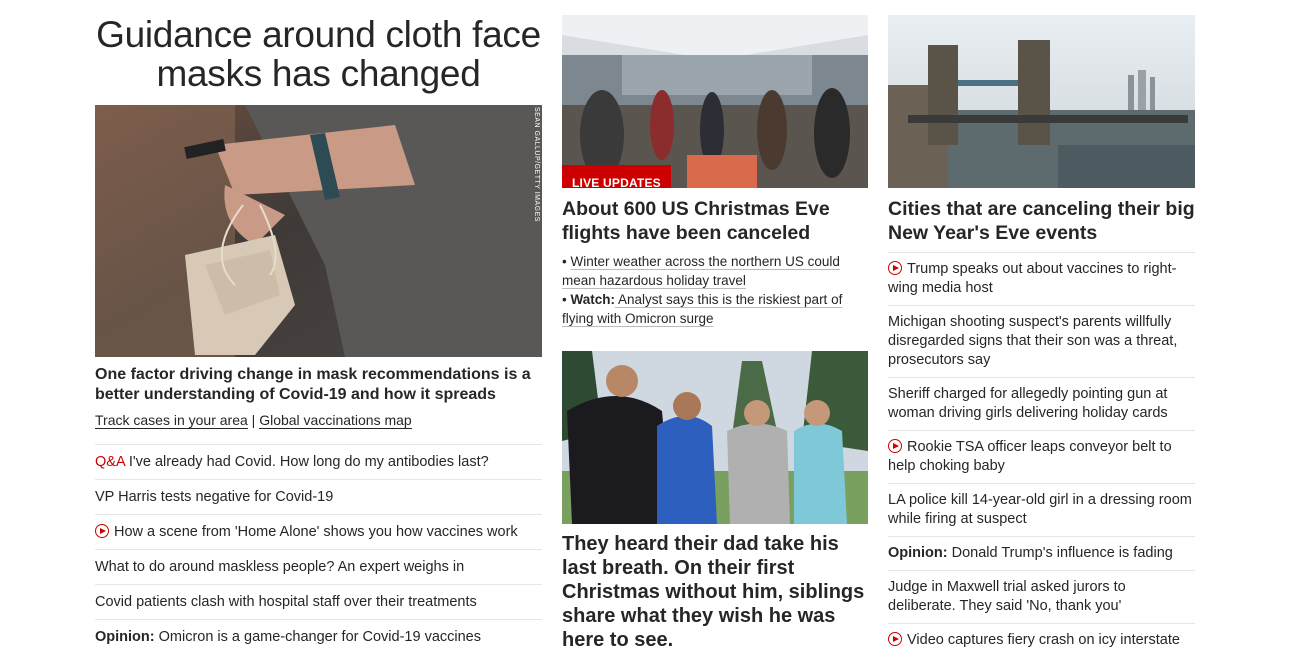 The width and height of the screenshot is (1290, 665). Describe the element at coordinates (715, 101) in the screenshot. I see `airport-photo: LIVE UPDATES` at that location.